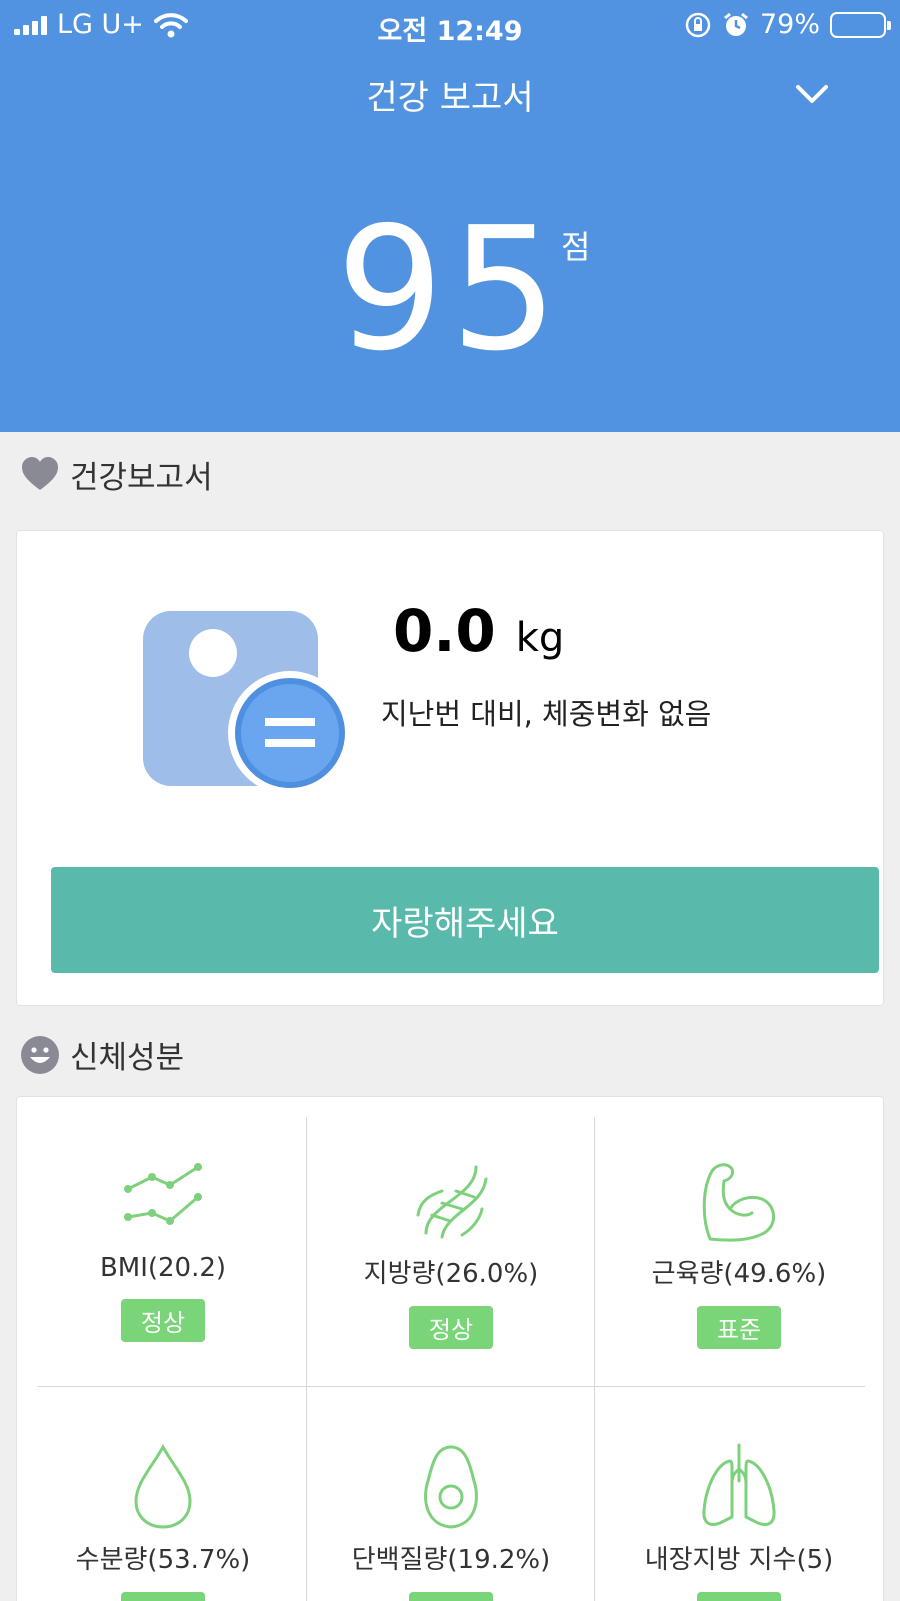  I want to click on metric-muscle: 근육량(49.6%) 표준, so click(739, 1252).